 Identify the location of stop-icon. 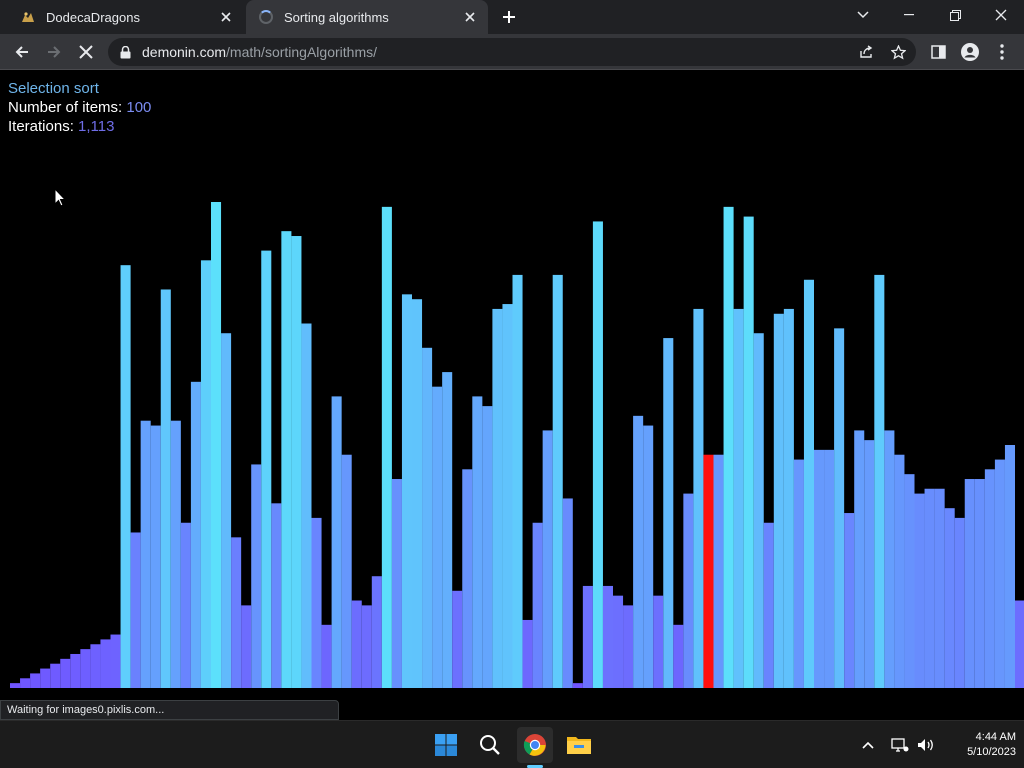
(86, 52).